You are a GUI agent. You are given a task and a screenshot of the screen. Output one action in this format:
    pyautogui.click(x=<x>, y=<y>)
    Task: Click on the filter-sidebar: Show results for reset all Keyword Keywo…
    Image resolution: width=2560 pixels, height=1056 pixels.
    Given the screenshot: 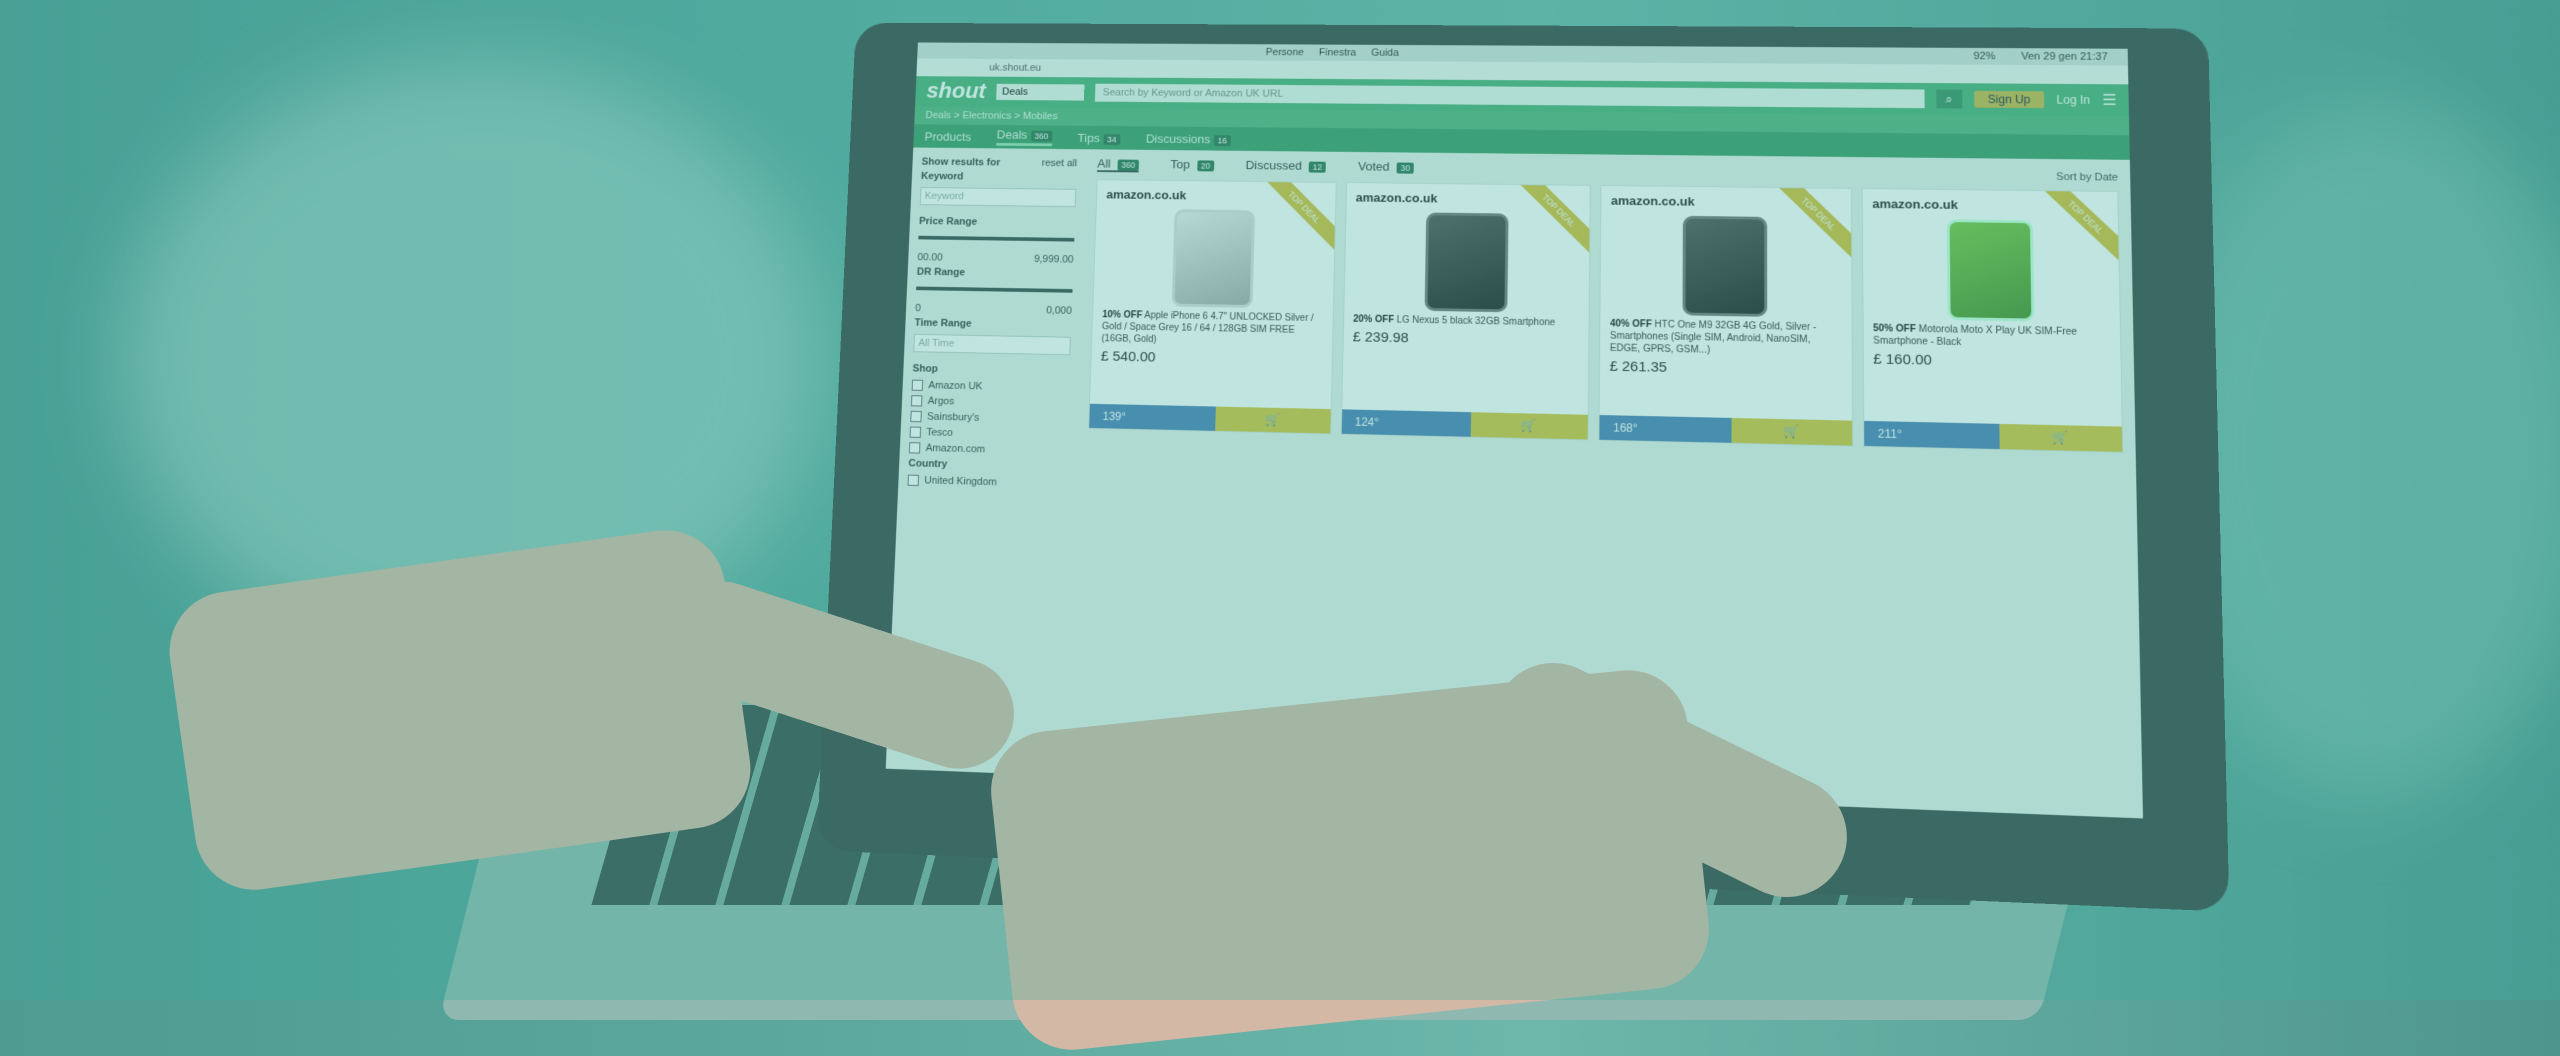 What is the action you would take?
    pyautogui.click(x=992, y=325)
    